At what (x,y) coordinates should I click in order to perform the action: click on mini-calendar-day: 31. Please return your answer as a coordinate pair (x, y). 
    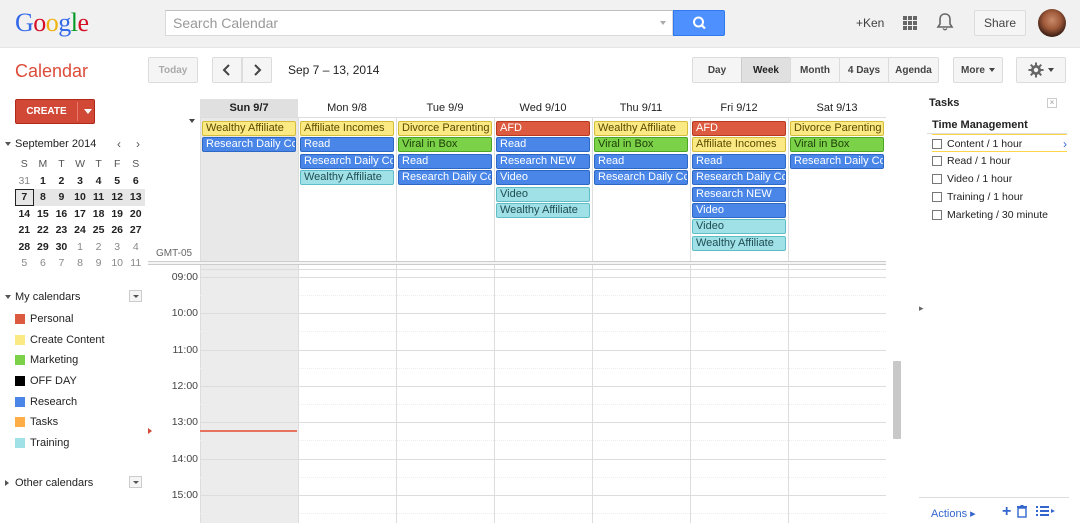
    Looking at the image, I should click on (24, 181).